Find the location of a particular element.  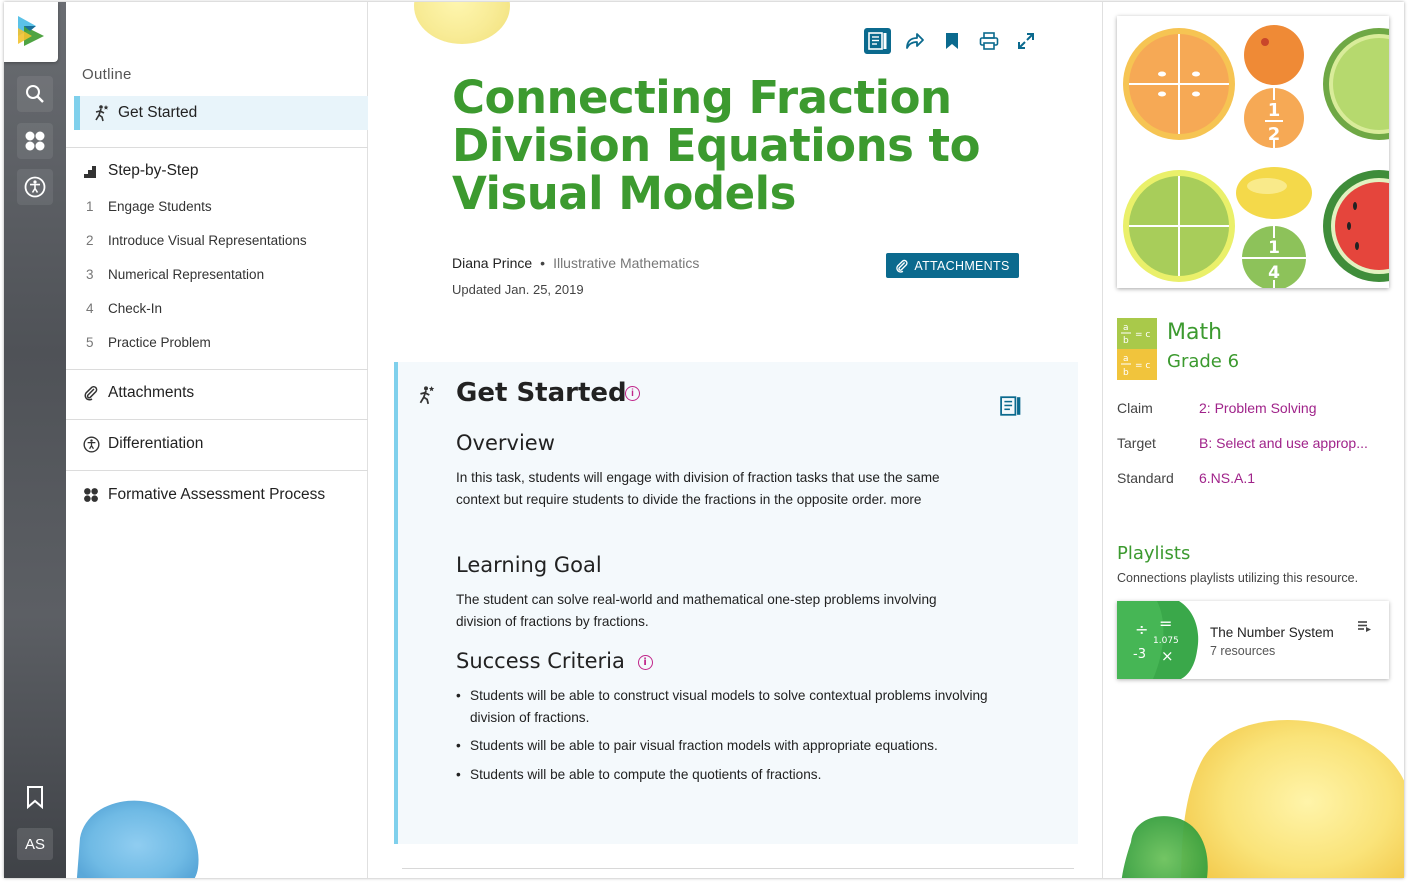

print-button is located at coordinates (988, 41).